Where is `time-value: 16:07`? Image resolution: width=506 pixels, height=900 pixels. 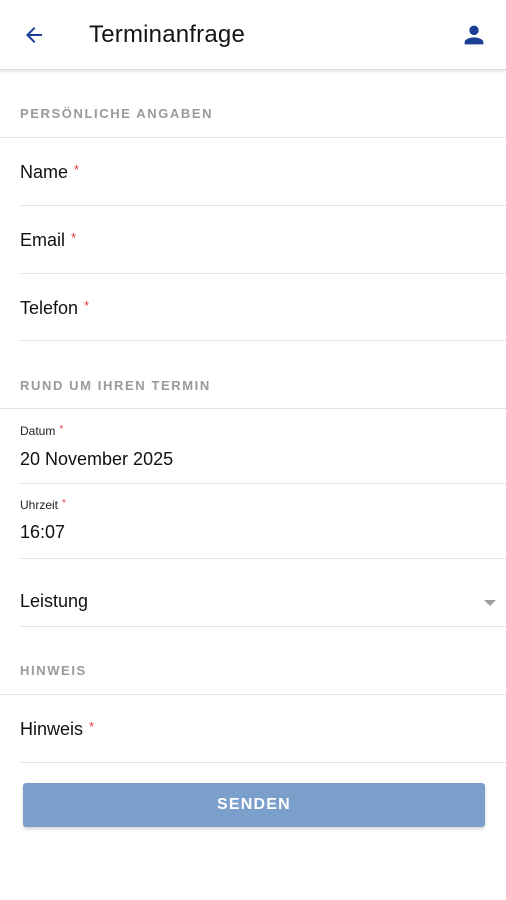 time-value: 16:07 is located at coordinates (43, 532).